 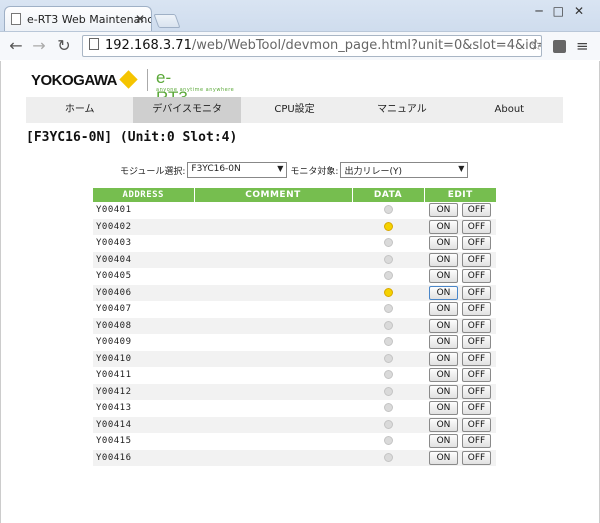 What do you see at coordinates (187, 110) in the screenshot?
I see `nav-item-1: デバイスモニタ` at bounding box center [187, 110].